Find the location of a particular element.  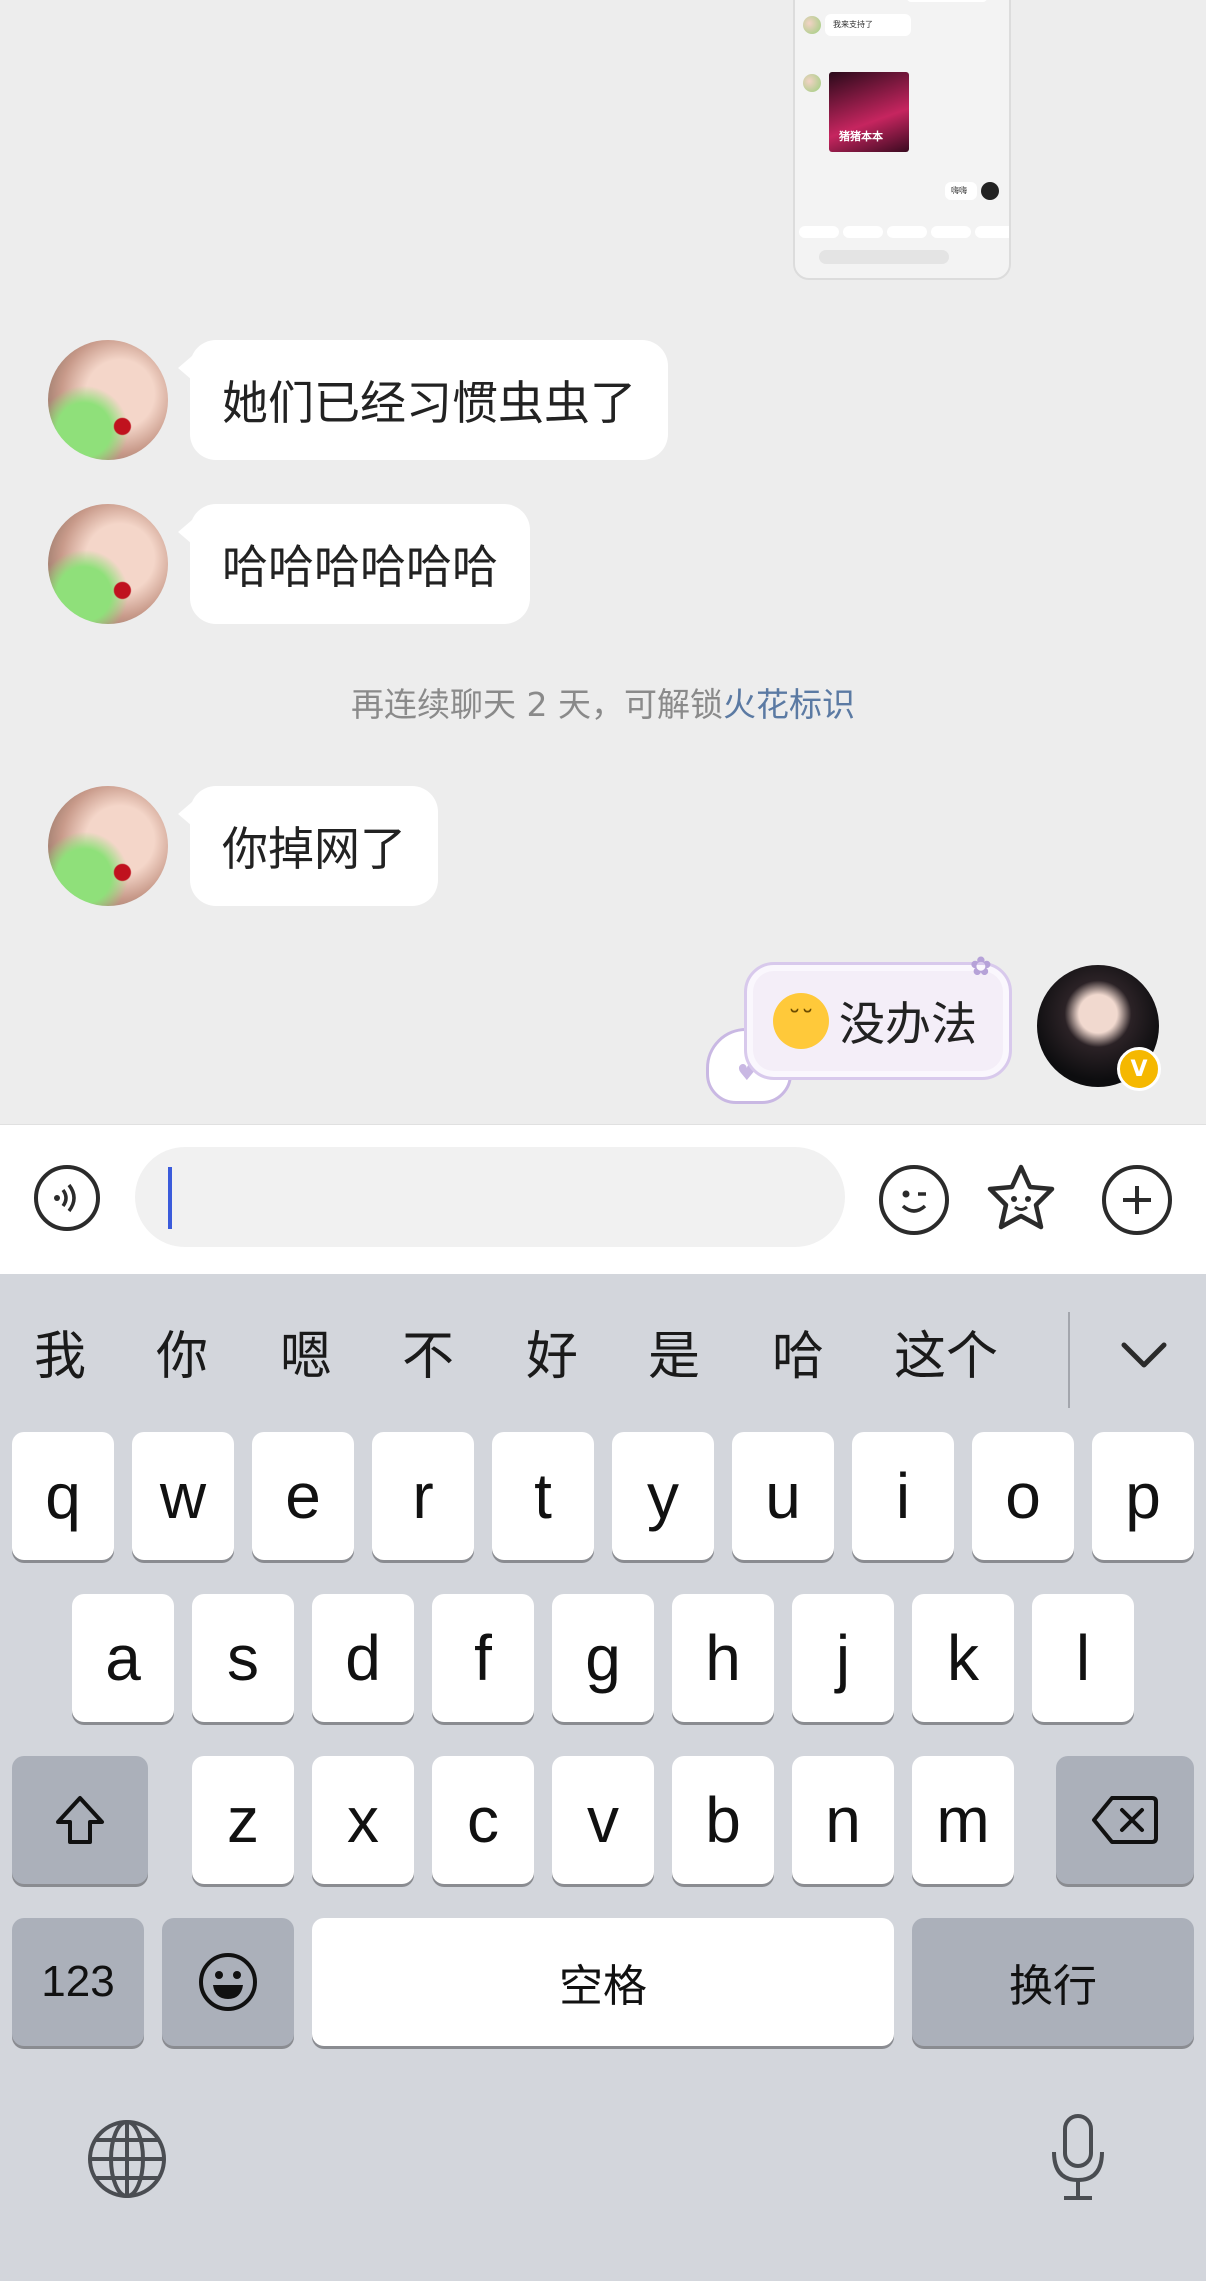

key-a: a is located at coordinates (123, 1658).